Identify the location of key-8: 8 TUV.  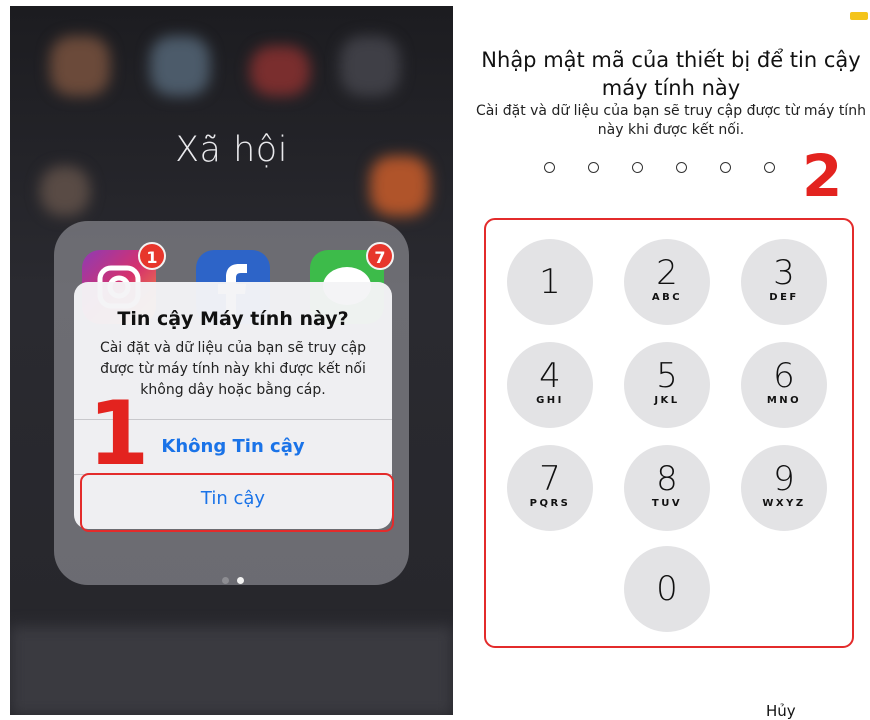
(667, 488).